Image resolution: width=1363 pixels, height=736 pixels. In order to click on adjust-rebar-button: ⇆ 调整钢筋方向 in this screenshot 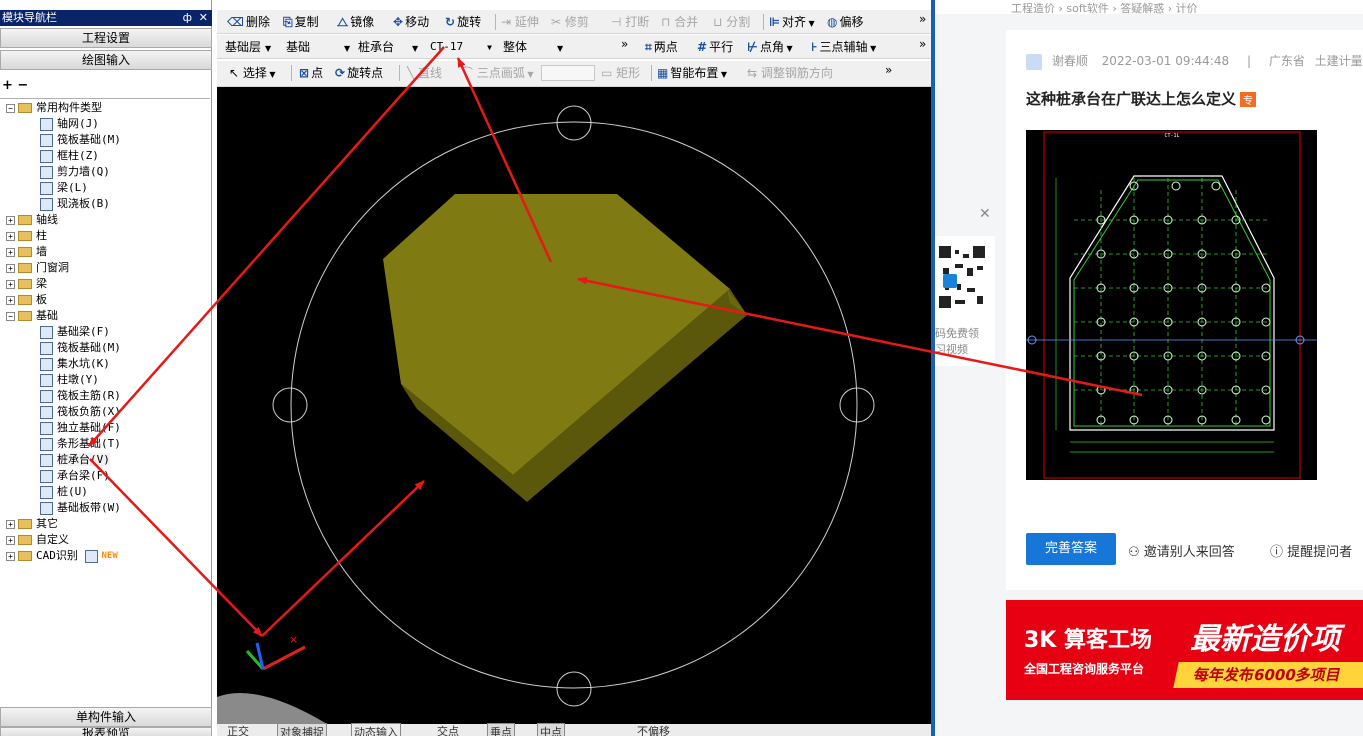, I will do `click(790, 73)`.